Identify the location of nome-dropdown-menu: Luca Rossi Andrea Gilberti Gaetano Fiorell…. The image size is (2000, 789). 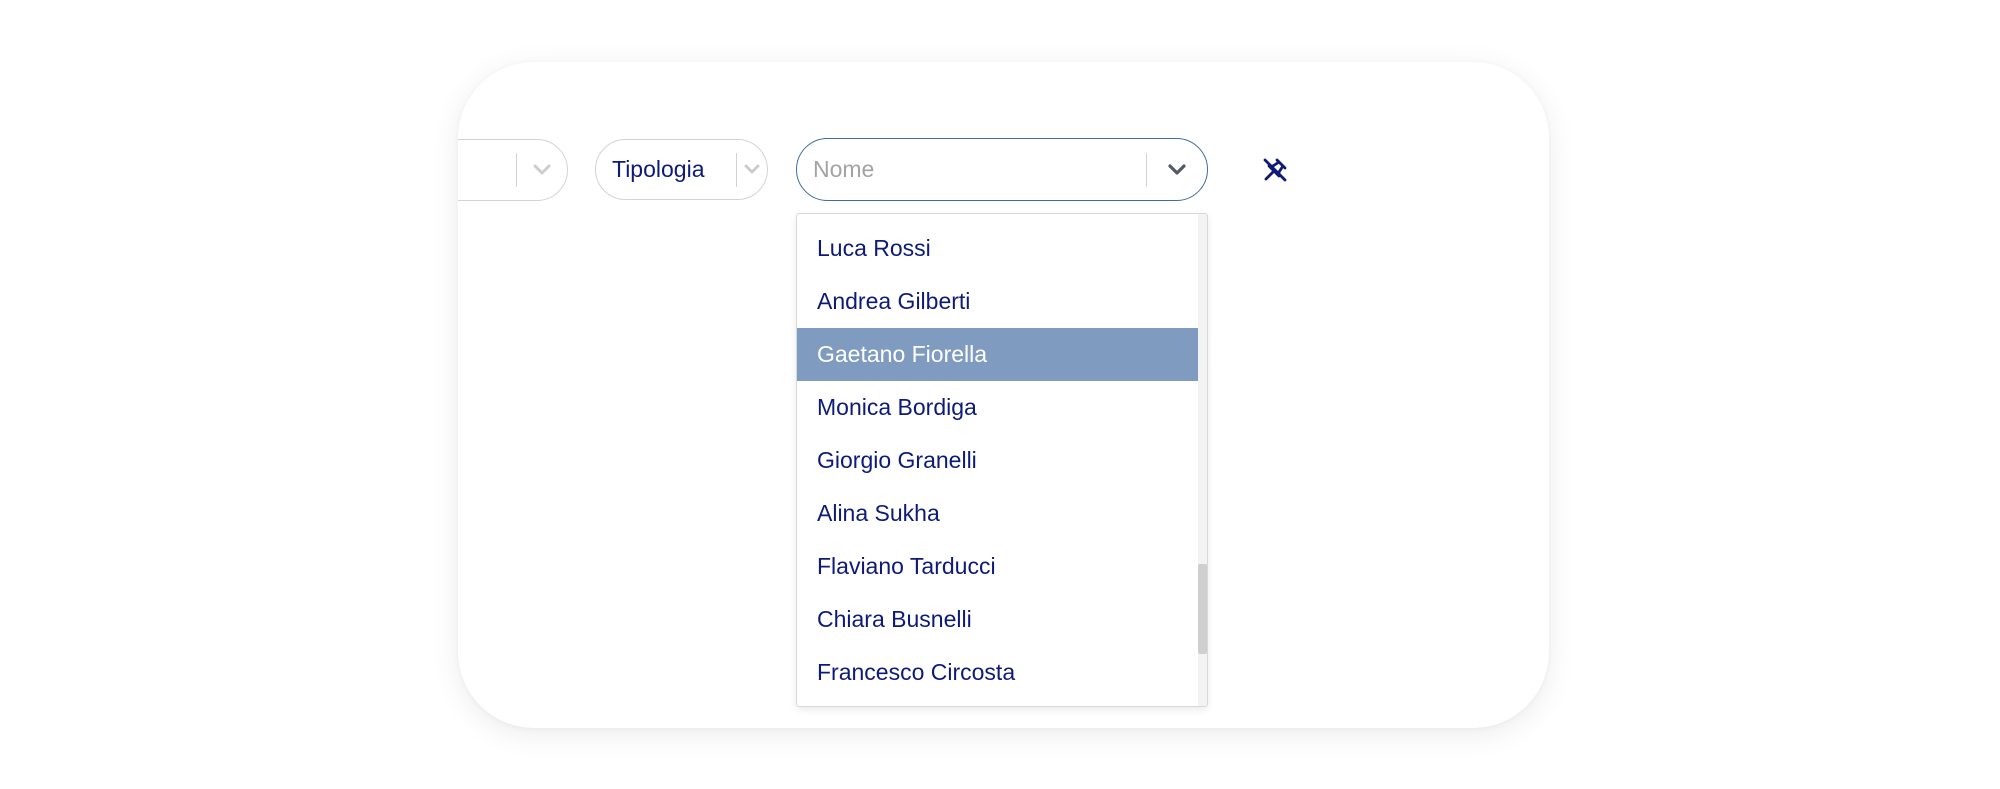
(1002, 460).